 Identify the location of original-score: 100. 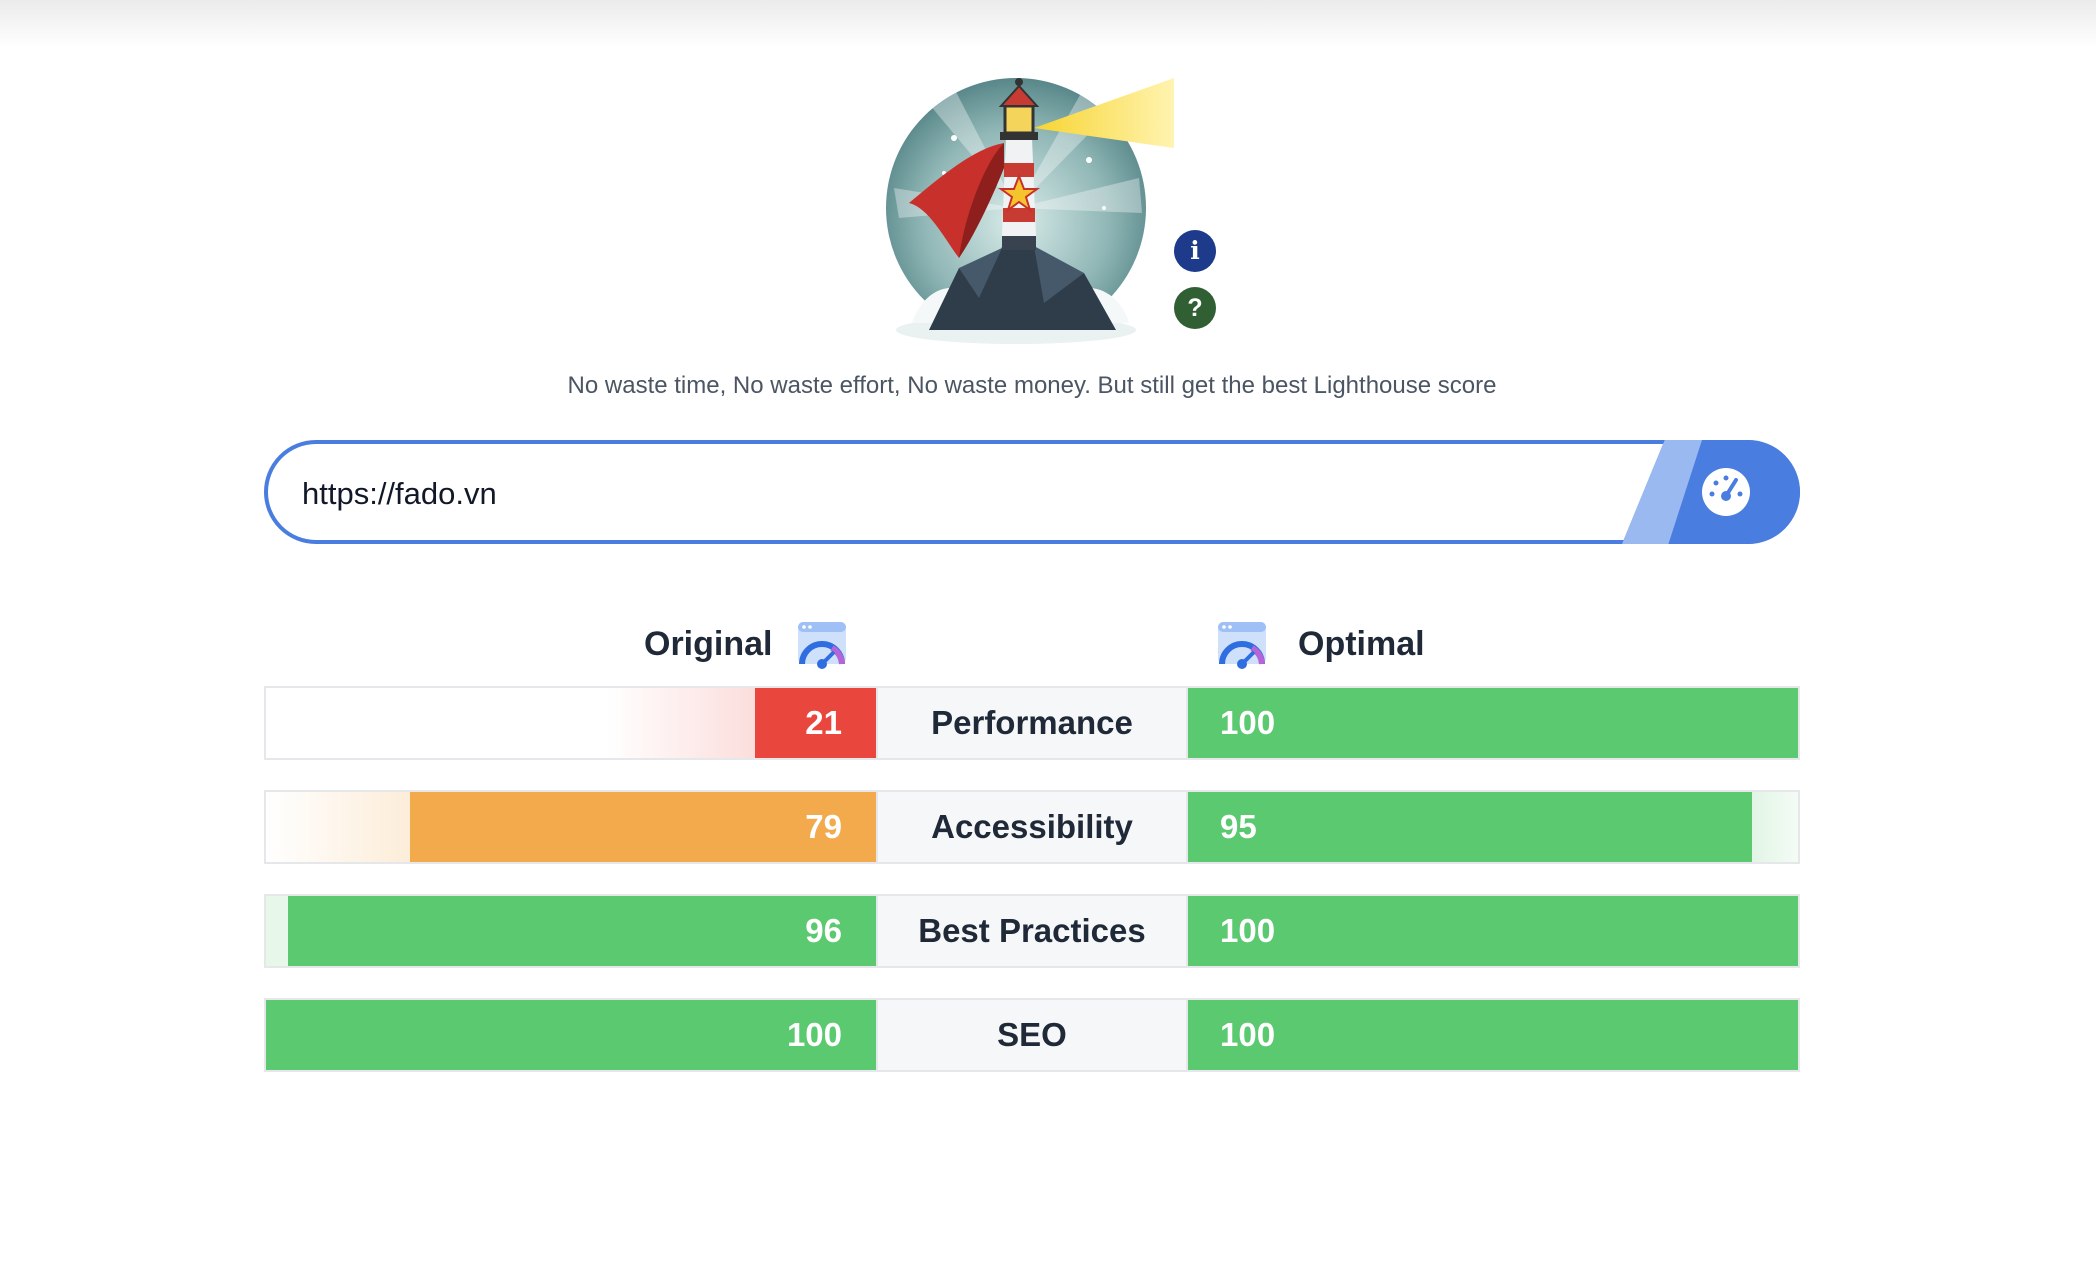
(814, 1034).